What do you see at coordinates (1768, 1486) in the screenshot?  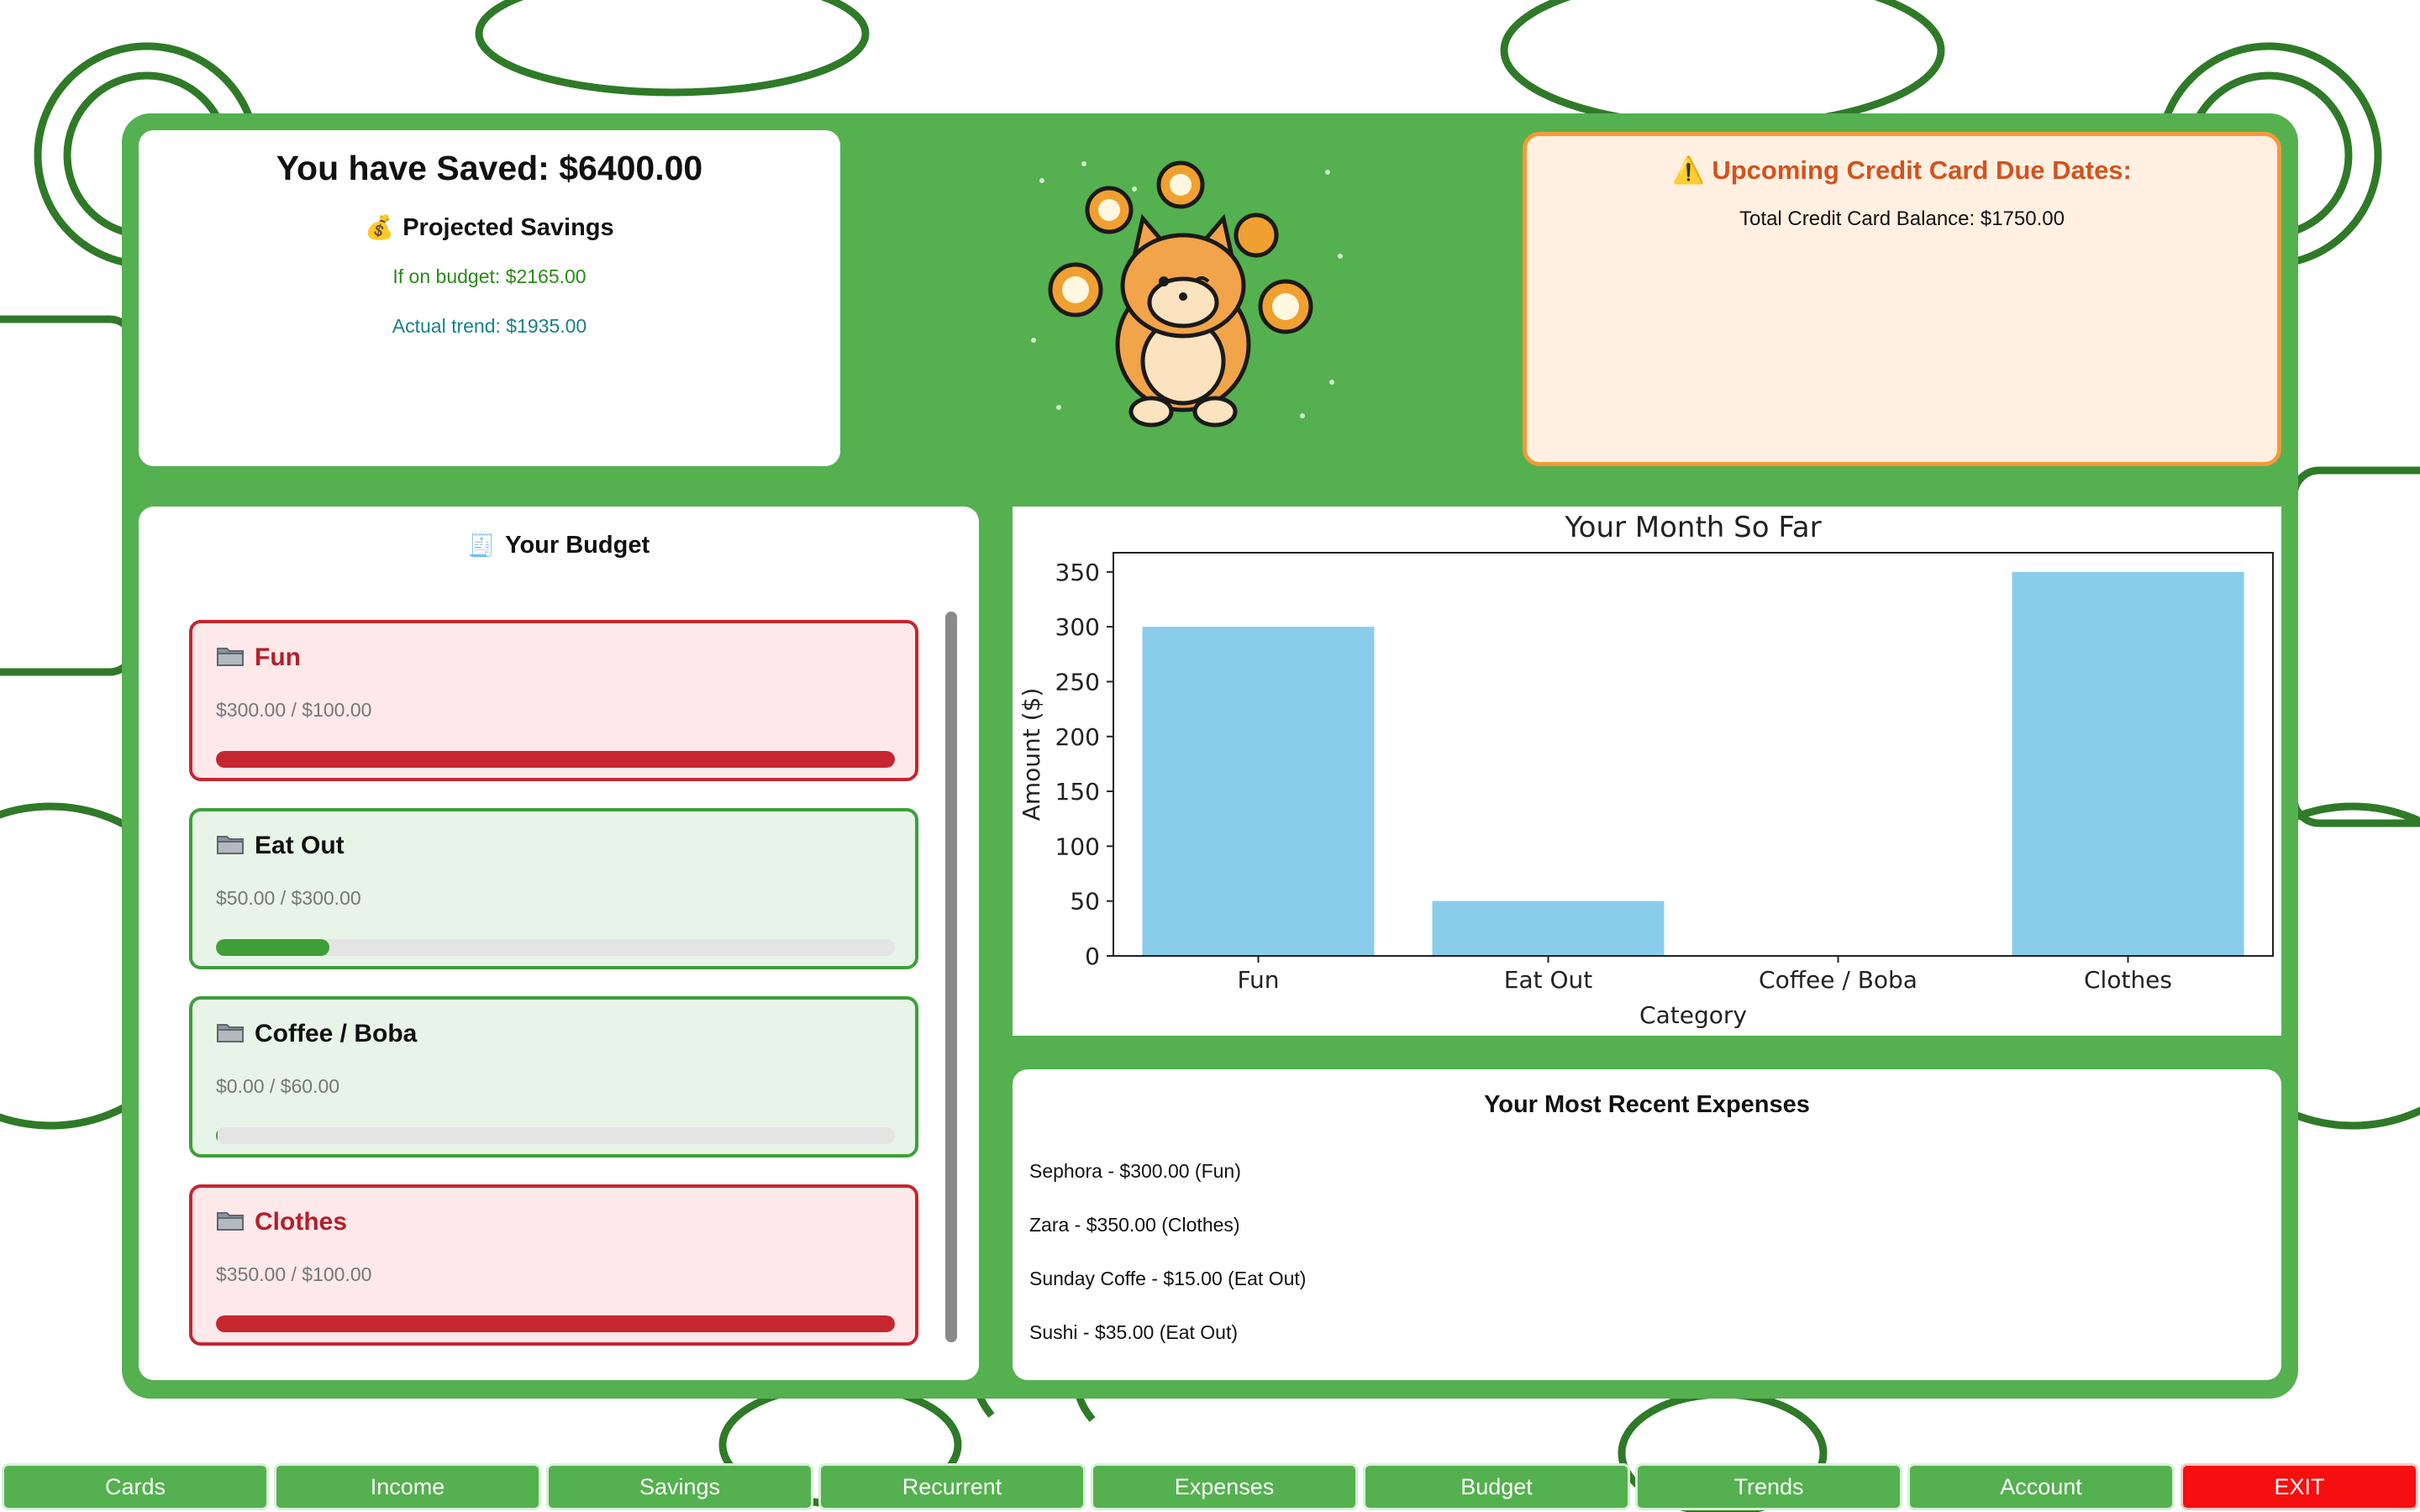 I see `nav-button-trends: Trends` at bounding box center [1768, 1486].